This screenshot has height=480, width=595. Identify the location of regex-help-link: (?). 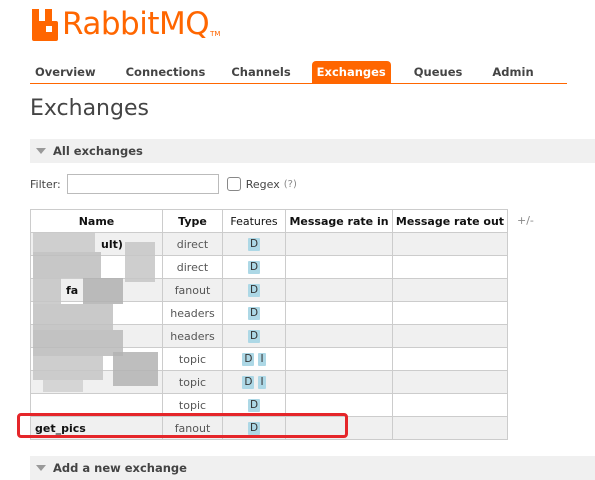
(290, 184).